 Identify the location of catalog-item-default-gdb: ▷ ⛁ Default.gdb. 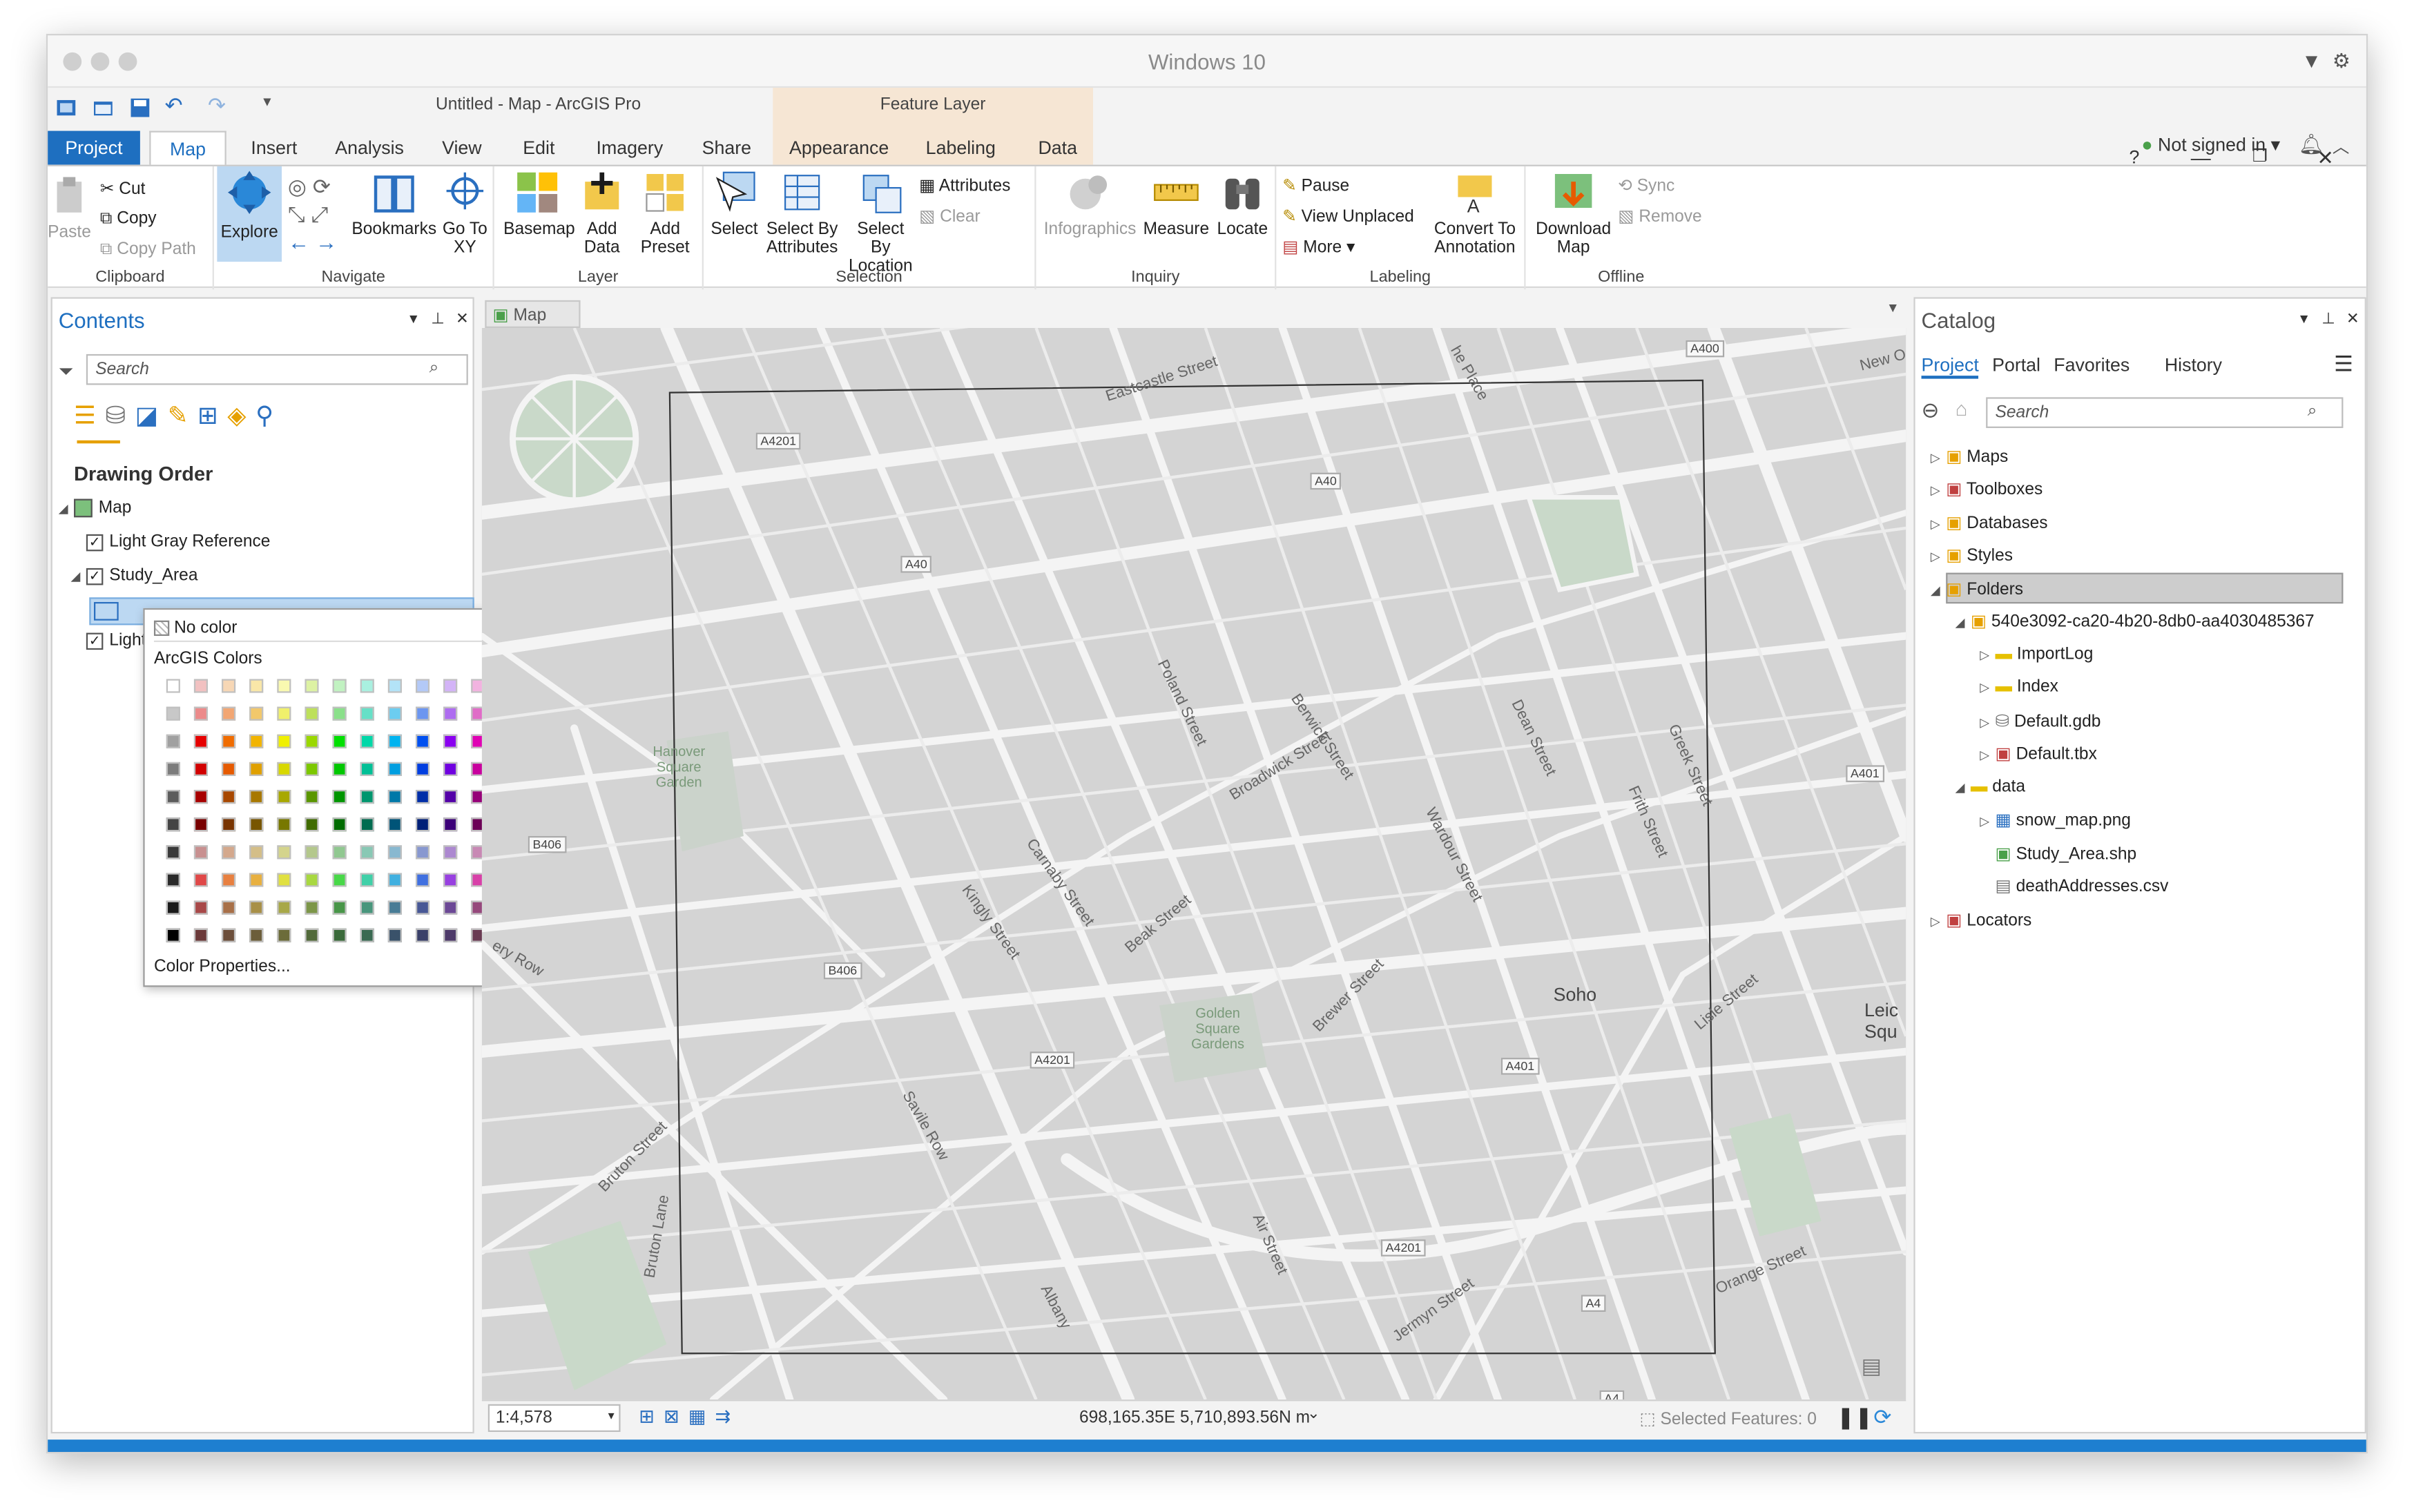
(2040, 722).